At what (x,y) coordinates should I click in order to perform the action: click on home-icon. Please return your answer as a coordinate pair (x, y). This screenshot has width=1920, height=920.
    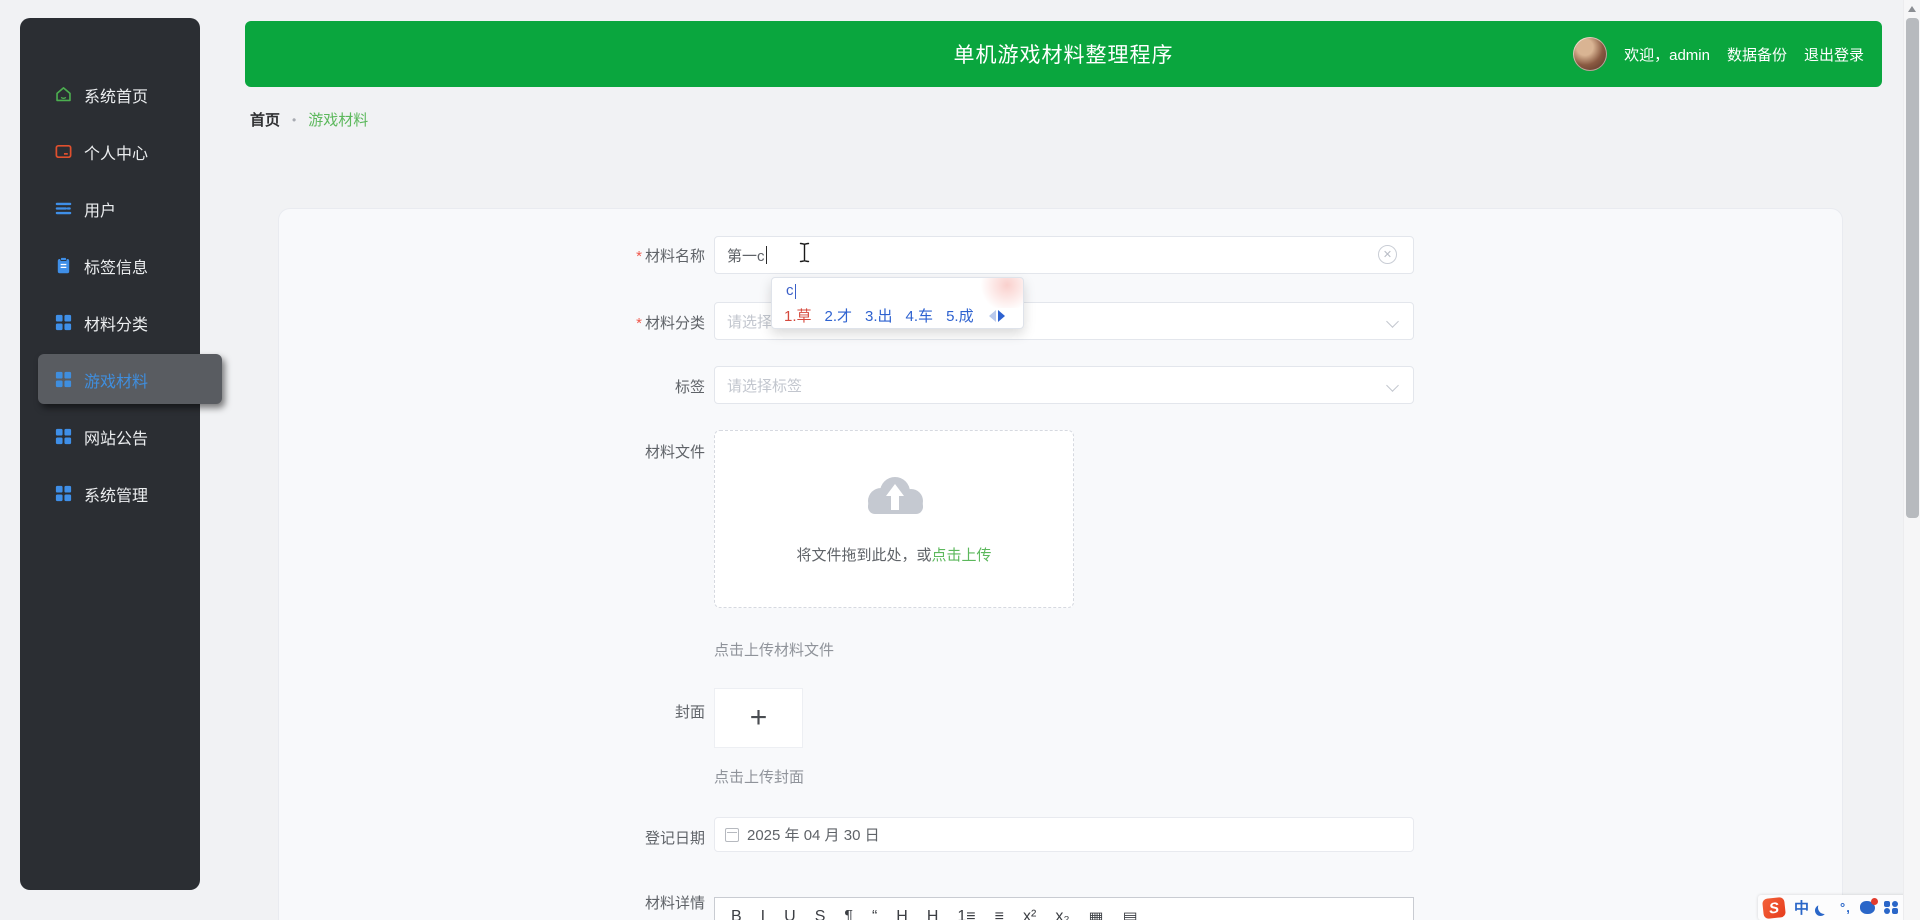
    Looking at the image, I should click on (63, 94).